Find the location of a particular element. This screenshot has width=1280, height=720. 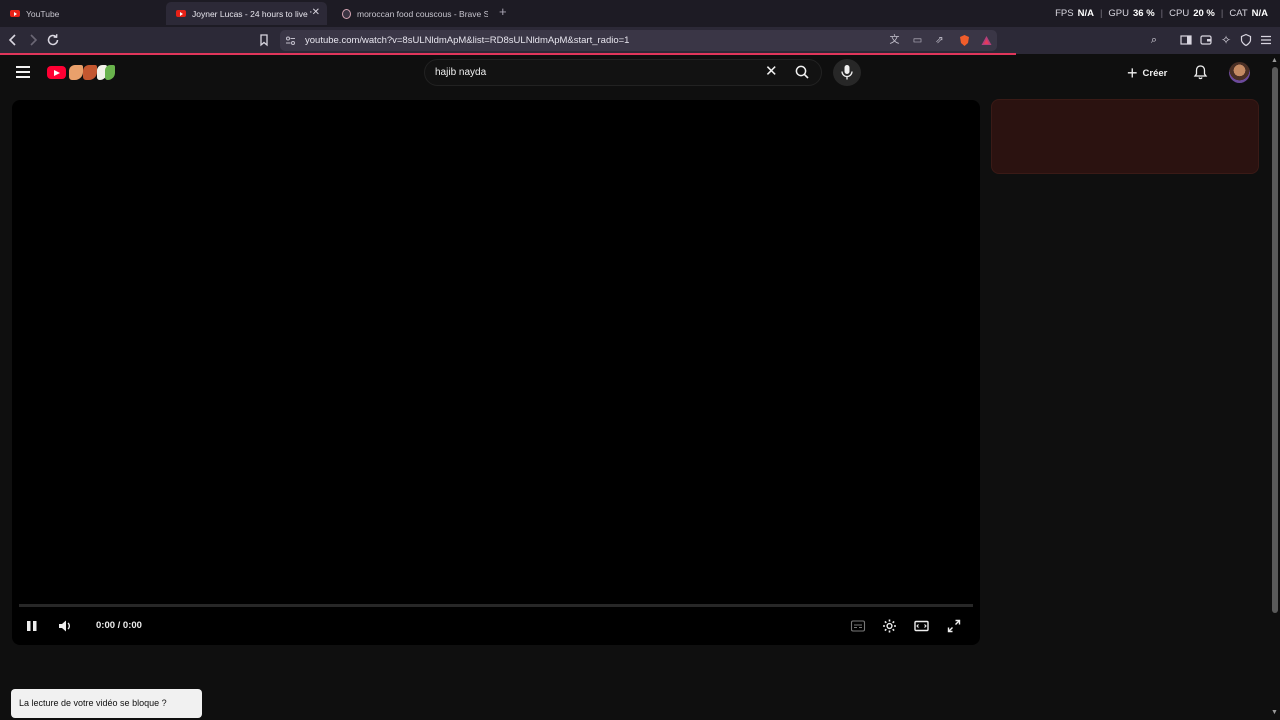

create-label: Créer is located at coordinates (1155, 73).